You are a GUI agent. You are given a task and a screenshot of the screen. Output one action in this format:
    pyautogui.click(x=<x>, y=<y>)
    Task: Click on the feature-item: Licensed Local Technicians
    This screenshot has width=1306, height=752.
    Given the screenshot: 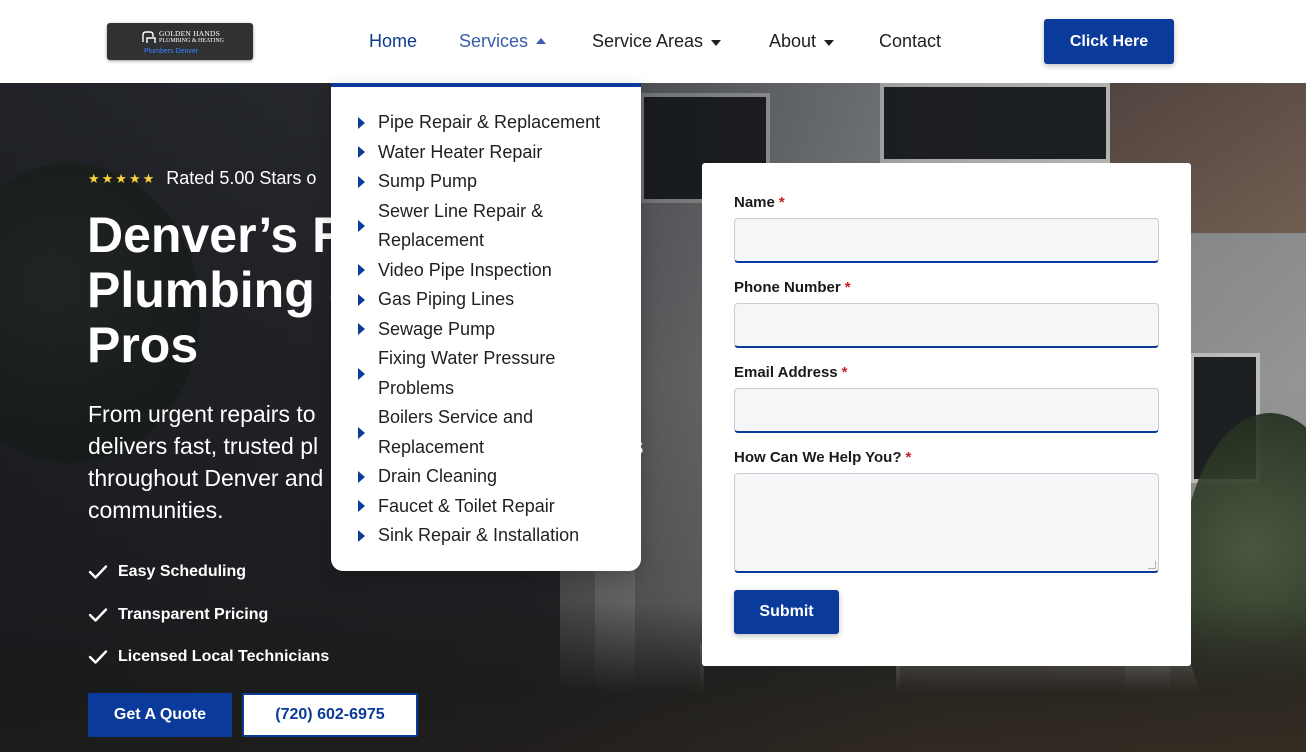 What is the action you would take?
    pyautogui.click(x=208, y=657)
    